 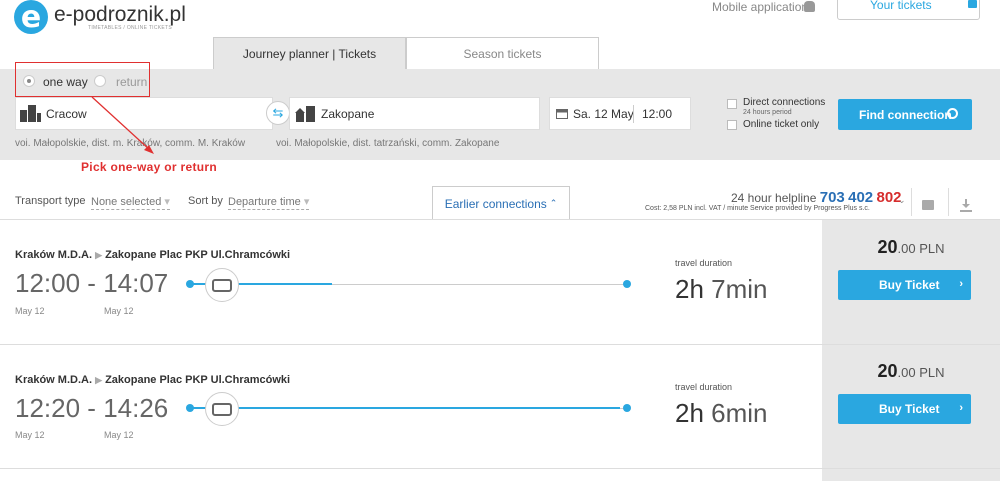 I want to click on arrive-time: 14:26, so click(x=136, y=408).